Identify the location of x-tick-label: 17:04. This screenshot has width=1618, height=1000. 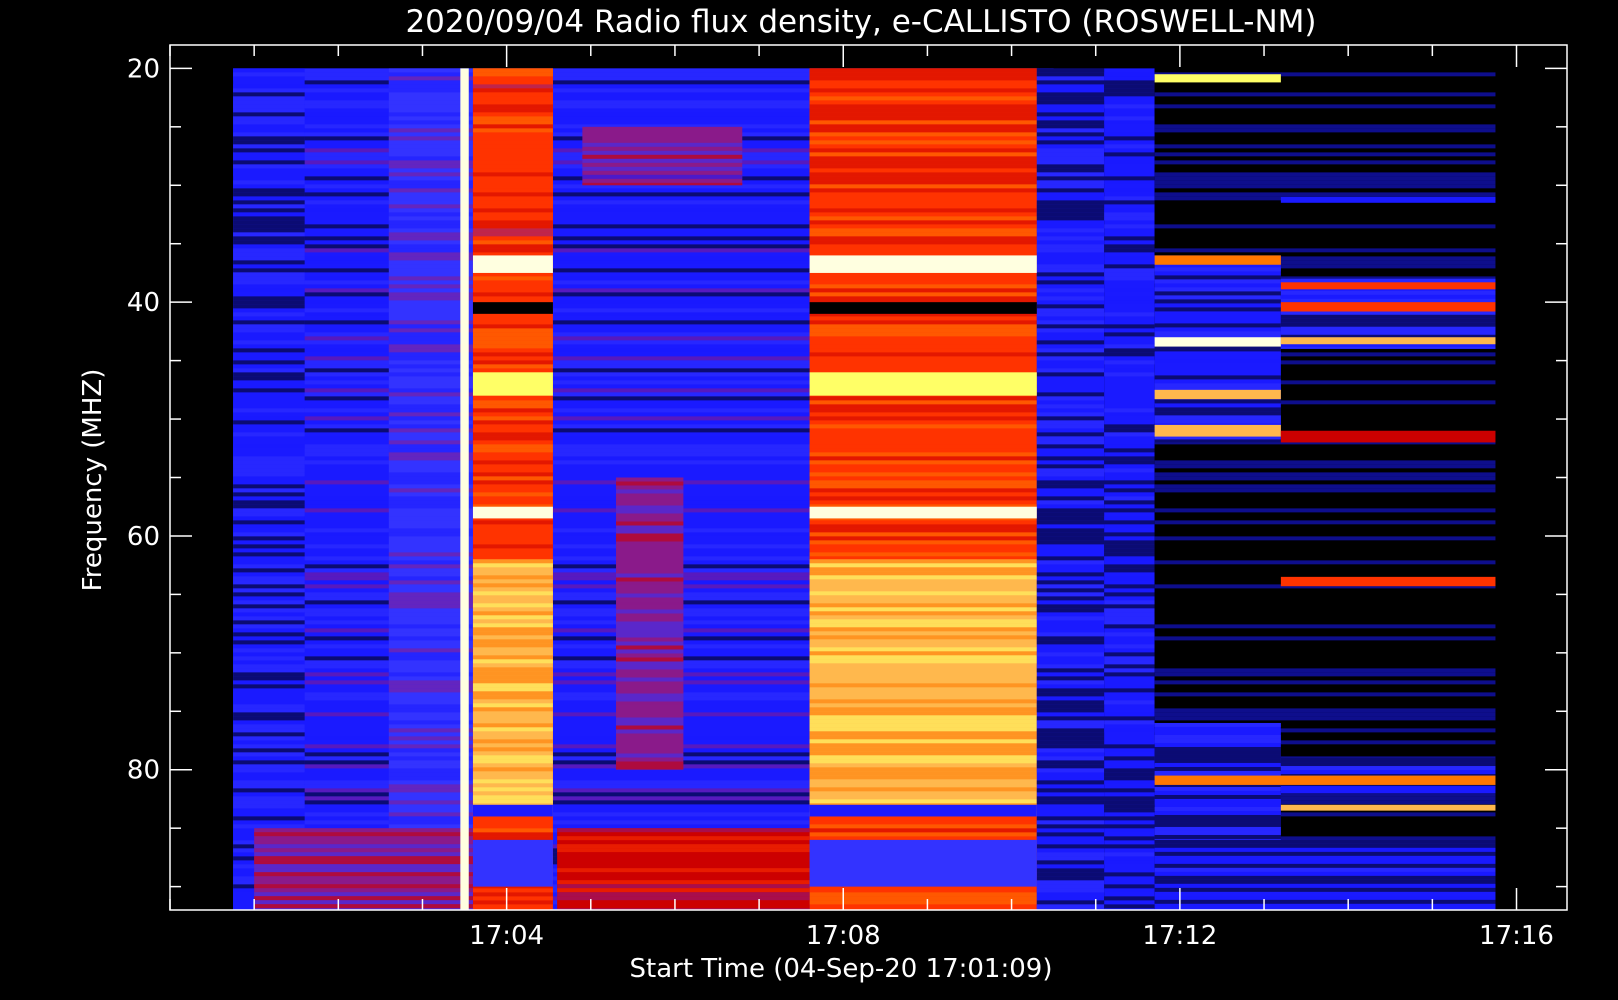
(506, 936).